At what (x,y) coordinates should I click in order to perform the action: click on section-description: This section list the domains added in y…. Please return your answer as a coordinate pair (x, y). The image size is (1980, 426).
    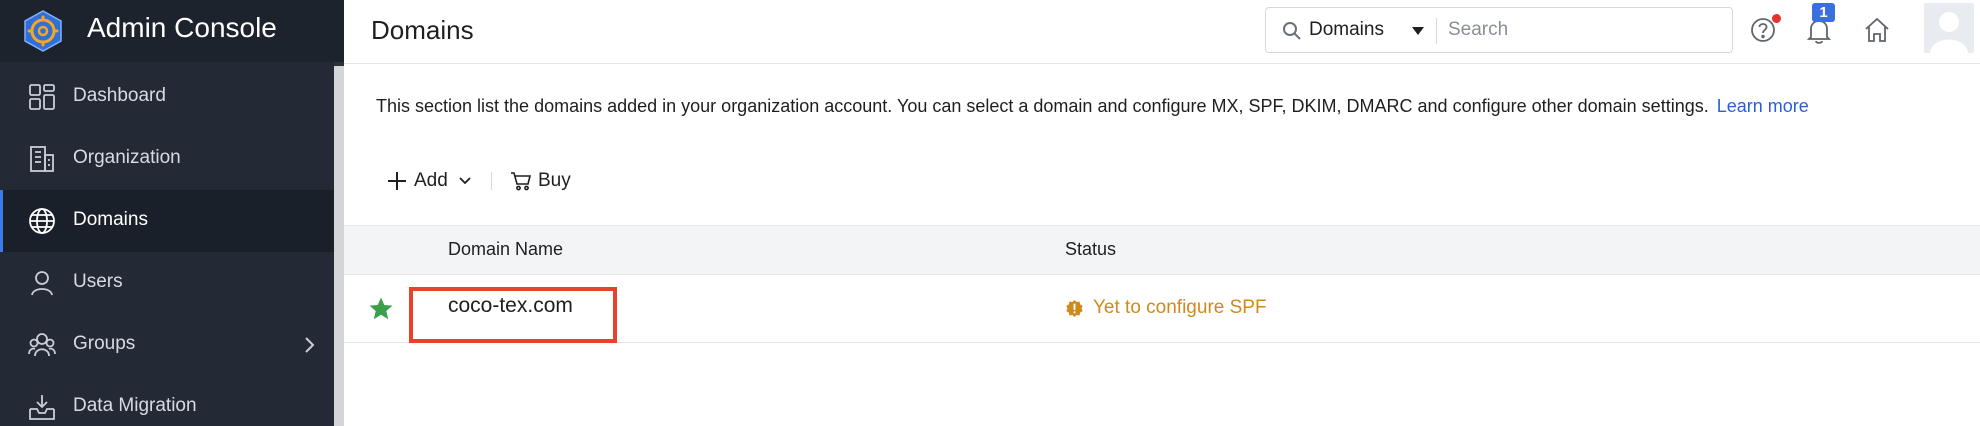
    Looking at the image, I should click on (1092, 106).